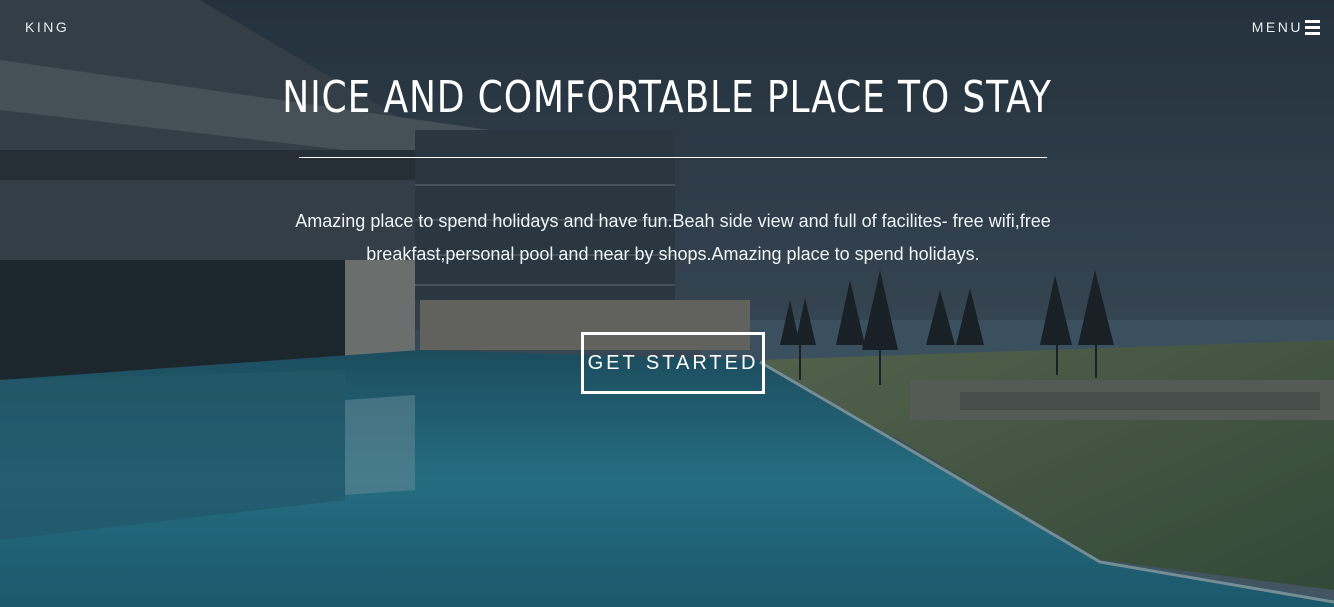  What do you see at coordinates (1277, 27) in the screenshot?
I see `menu-label: MENU` at bounding box center [1277, 27].